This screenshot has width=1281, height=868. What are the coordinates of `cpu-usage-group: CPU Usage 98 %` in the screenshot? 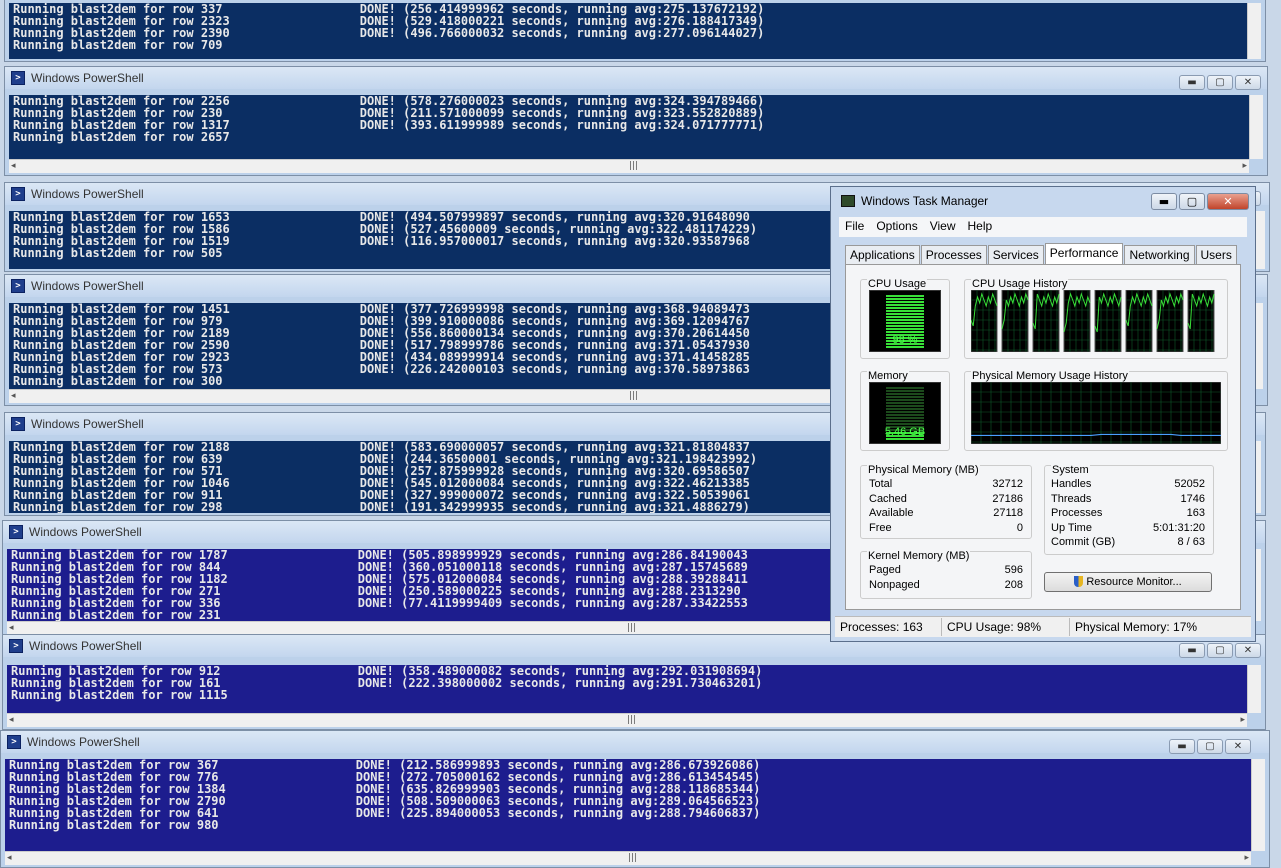 It's located at (905, 318).